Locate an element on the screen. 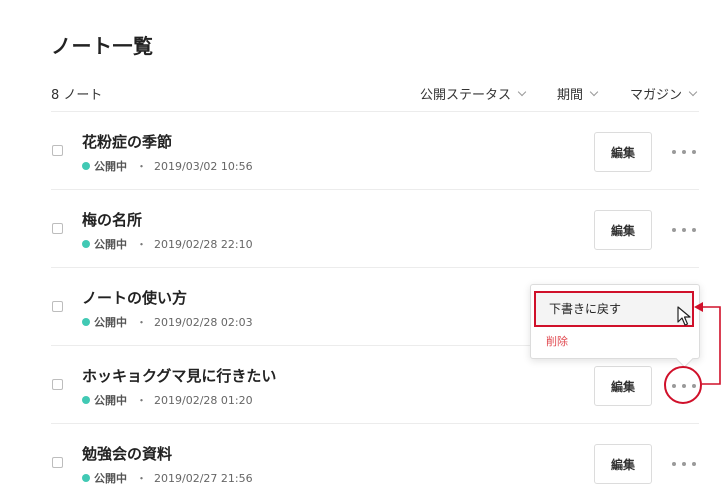 This screenshot has width=728, height=500. note-date: 2019/02/27 21:56 is located at coordinates (203, 478).